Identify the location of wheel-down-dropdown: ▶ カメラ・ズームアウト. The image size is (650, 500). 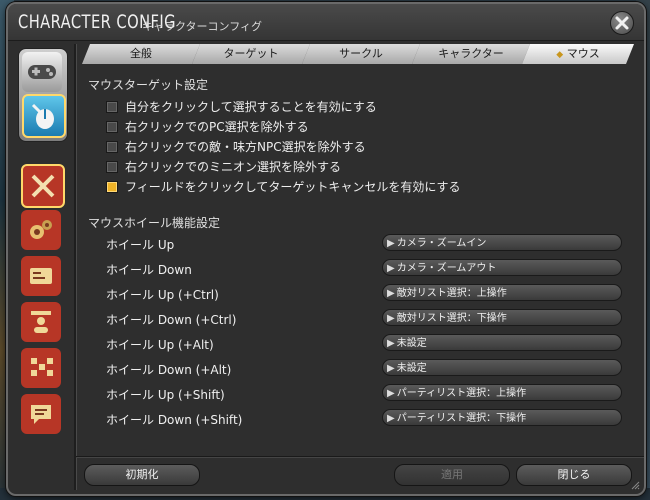
(502, 267).